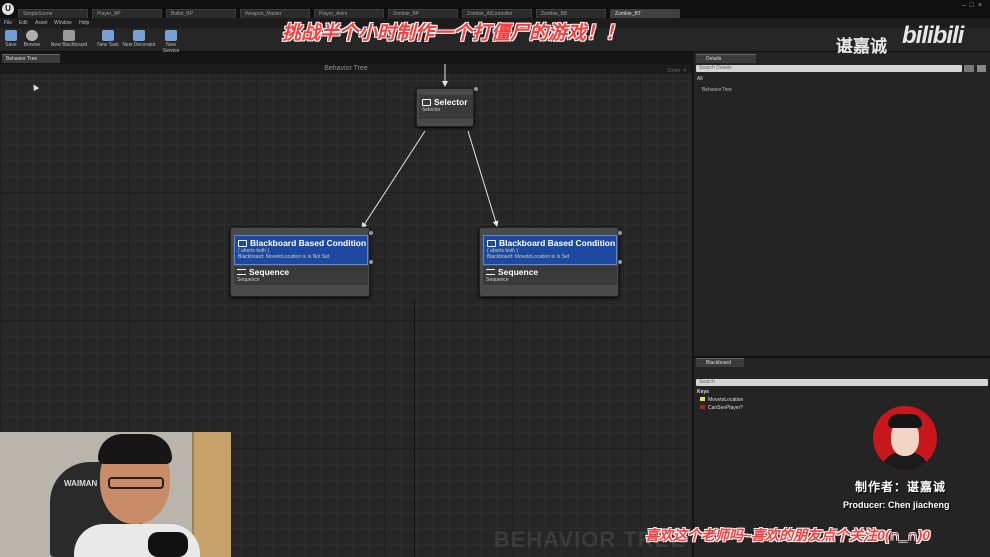  I want to click on blackboard-tab: Blackboard, so click(720, 362).